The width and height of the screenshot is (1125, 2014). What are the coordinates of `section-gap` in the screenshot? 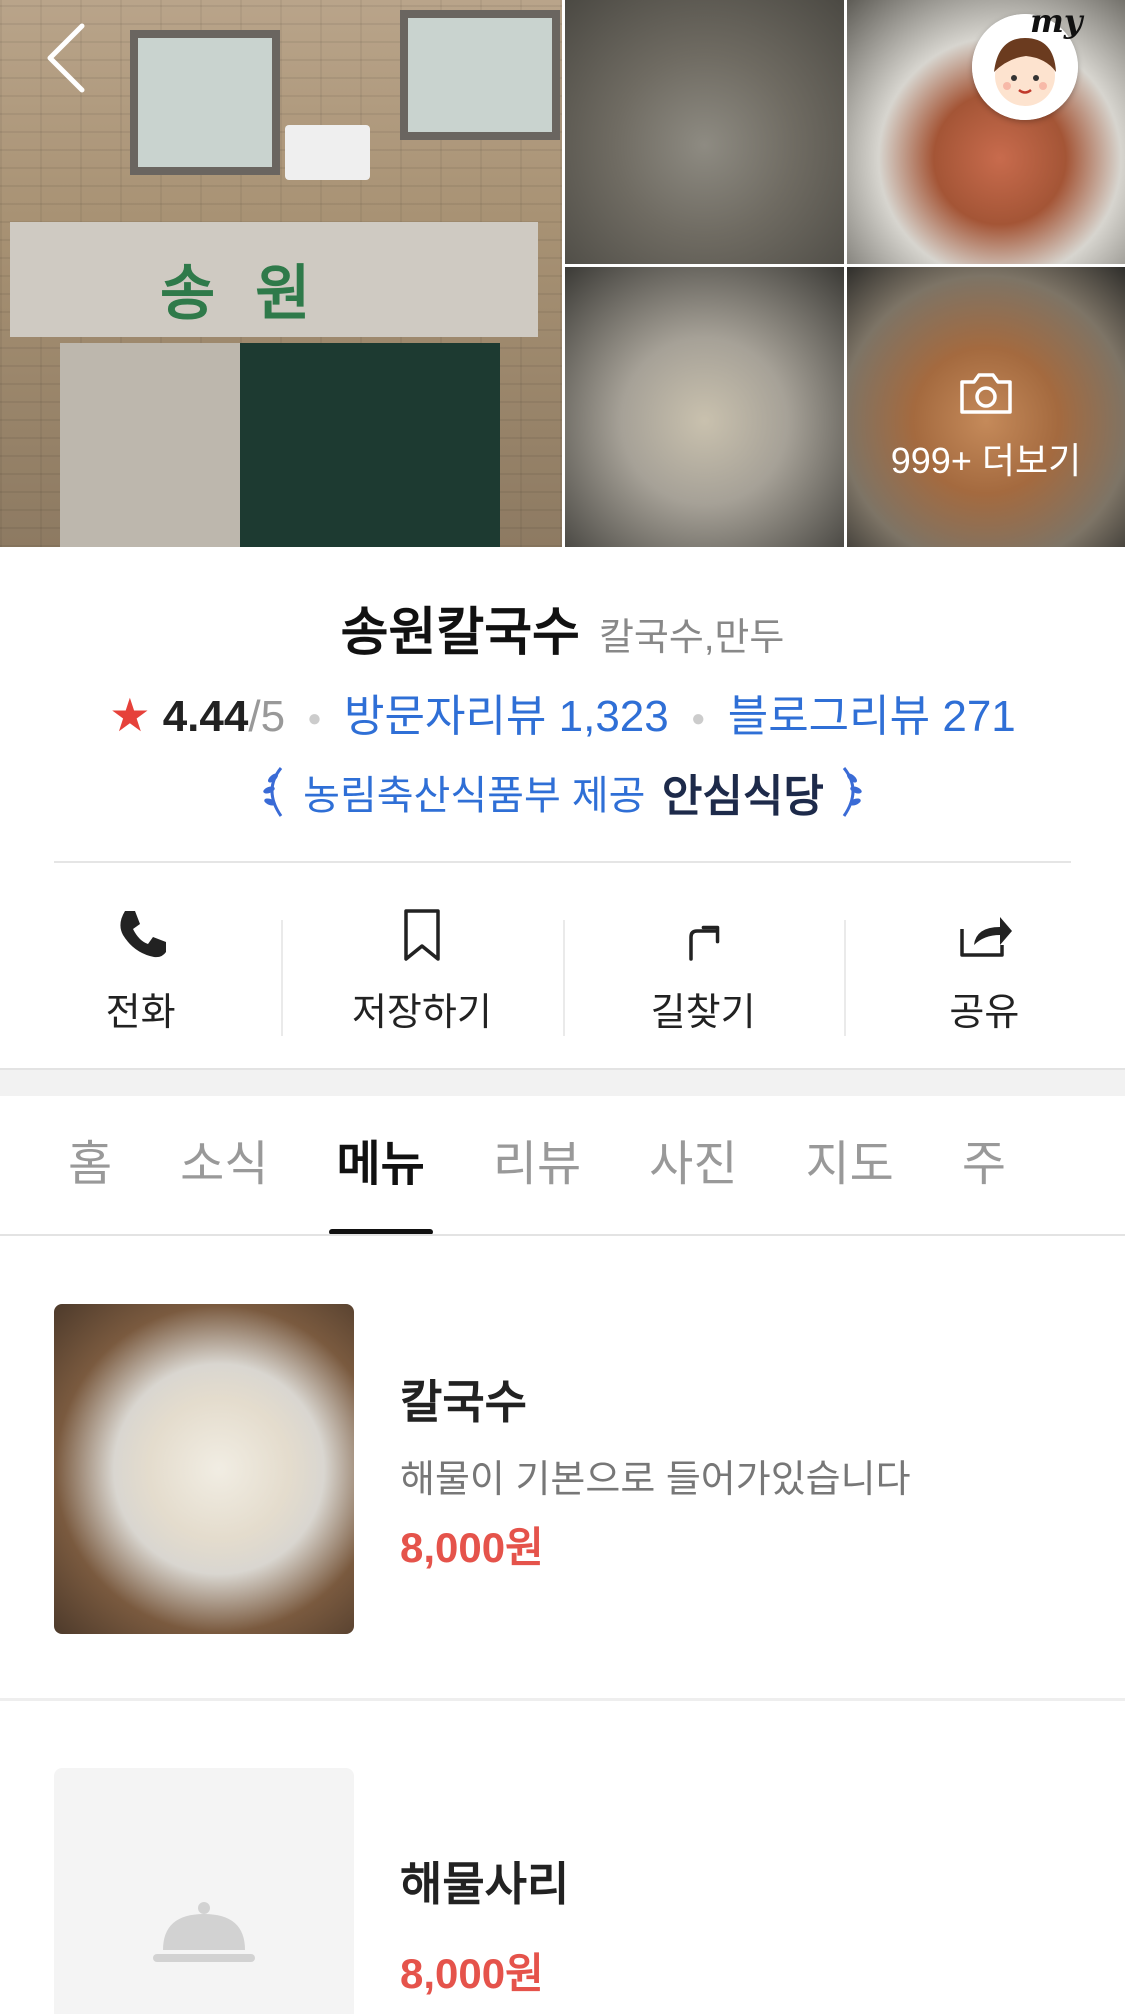 It's located at (562, 1082).